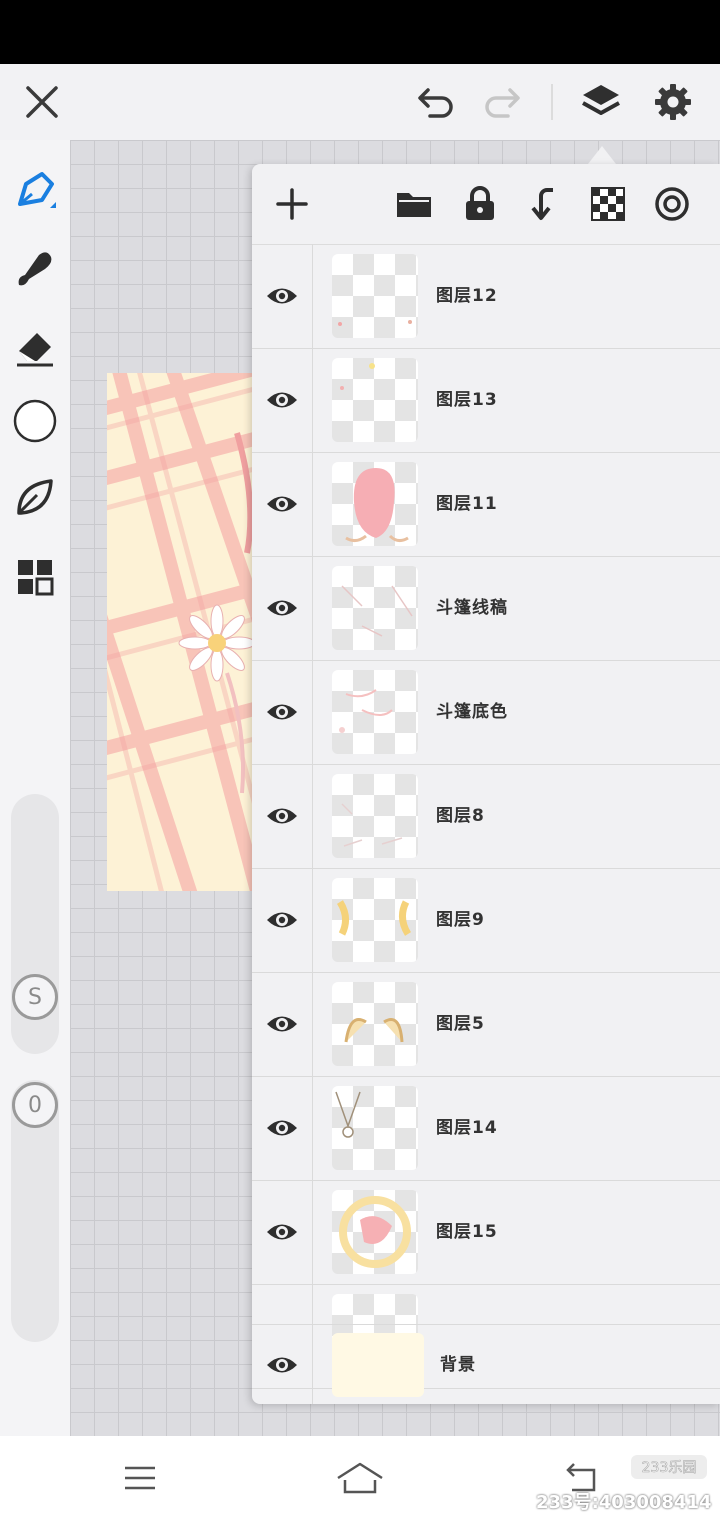 Image resolution: width=720 pixels, height=1520 pixels. Describe the element at coordinates (472, 608) in the screenshot. I see `layer-name: 斗篷线稿` at that location.